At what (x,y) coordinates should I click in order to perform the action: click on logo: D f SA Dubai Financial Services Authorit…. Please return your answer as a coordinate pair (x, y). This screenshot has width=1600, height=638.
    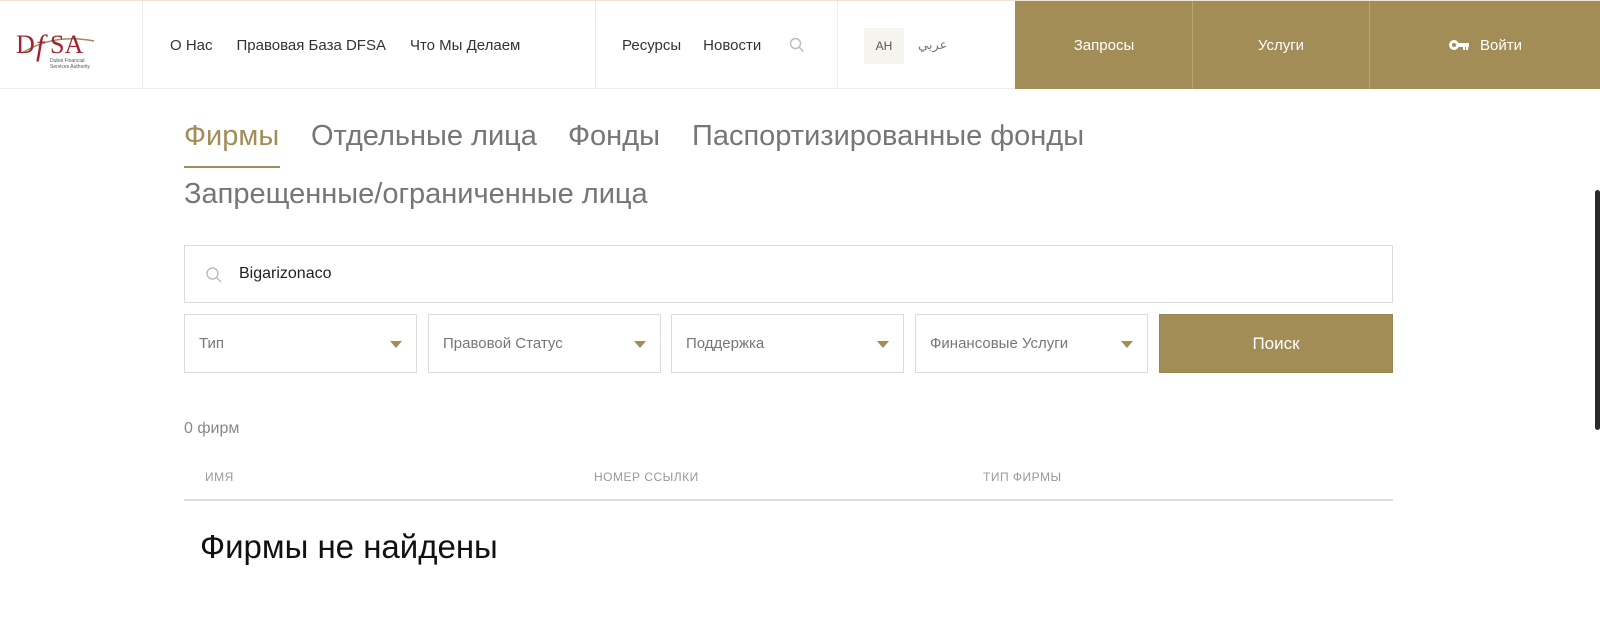
    Looking at the image, I should click on (71, 45).